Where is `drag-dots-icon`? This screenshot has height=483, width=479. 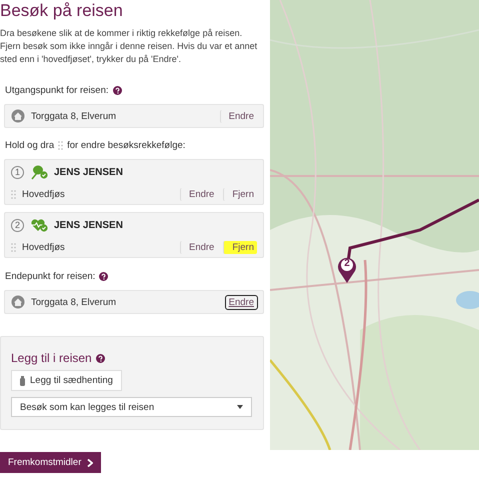
drag-dots-icon is located at coordinates (61, 145).